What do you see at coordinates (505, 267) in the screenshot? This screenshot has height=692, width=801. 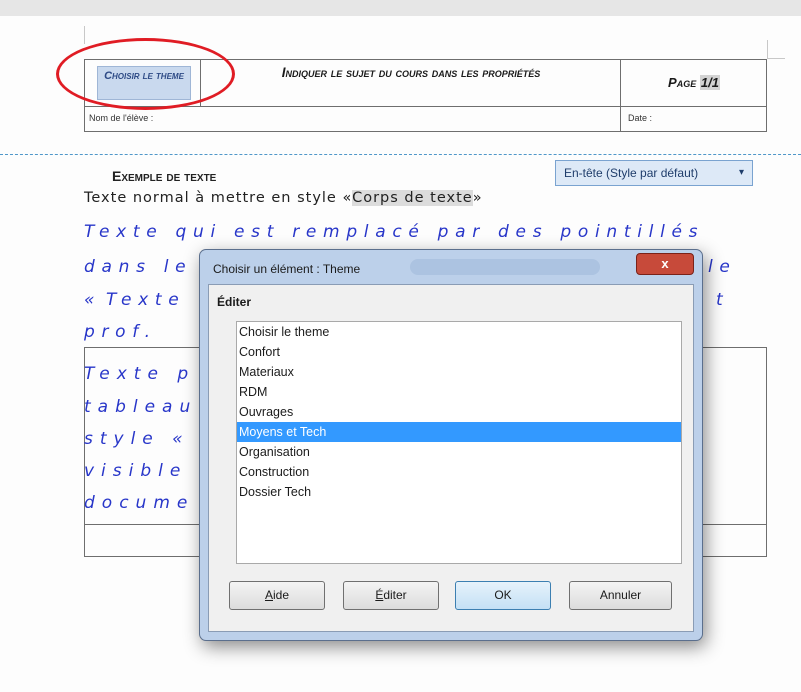 I see `title-bar-blur` at bounding box center [505, 267].